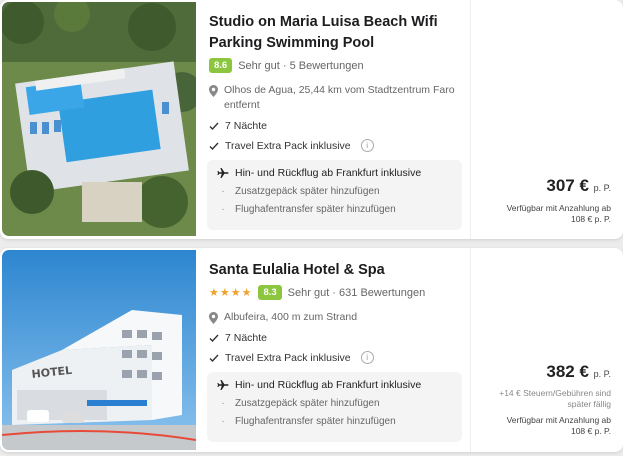 The width and height of the screenshot is (623, 456). I want to click on rating-badge: 8.3, so click(270, 292).